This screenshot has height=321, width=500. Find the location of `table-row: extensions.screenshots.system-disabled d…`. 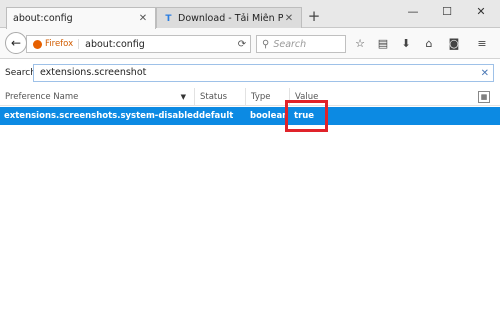

table-row: extensions.screenshots.system-disabled d… is located at coordinates (250, 116).